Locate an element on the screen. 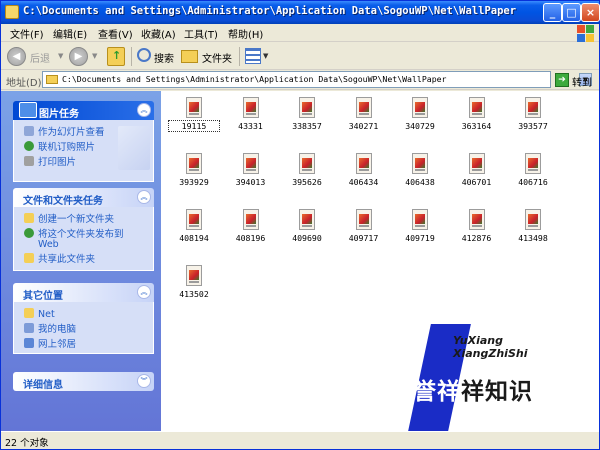  watermark-text-cn: 誉祥祥知识 is located at coordinates (473, 389).